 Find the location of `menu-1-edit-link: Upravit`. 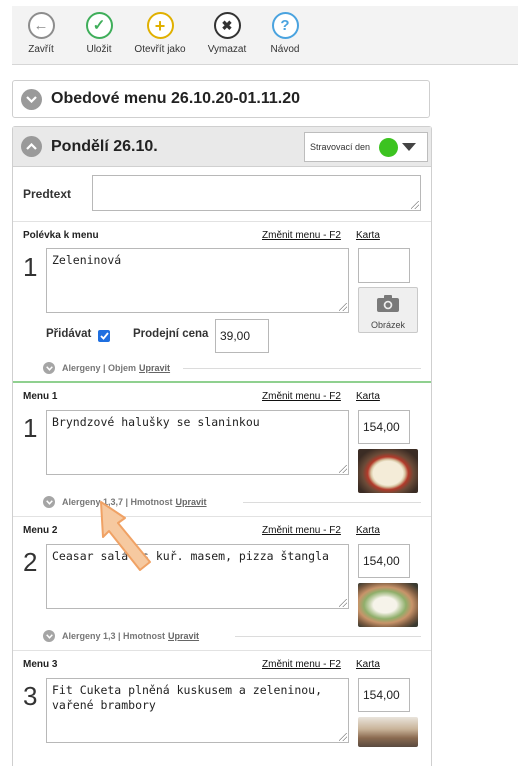

menu-1-edit-link: Upravit is located at coordinates (191, 502).